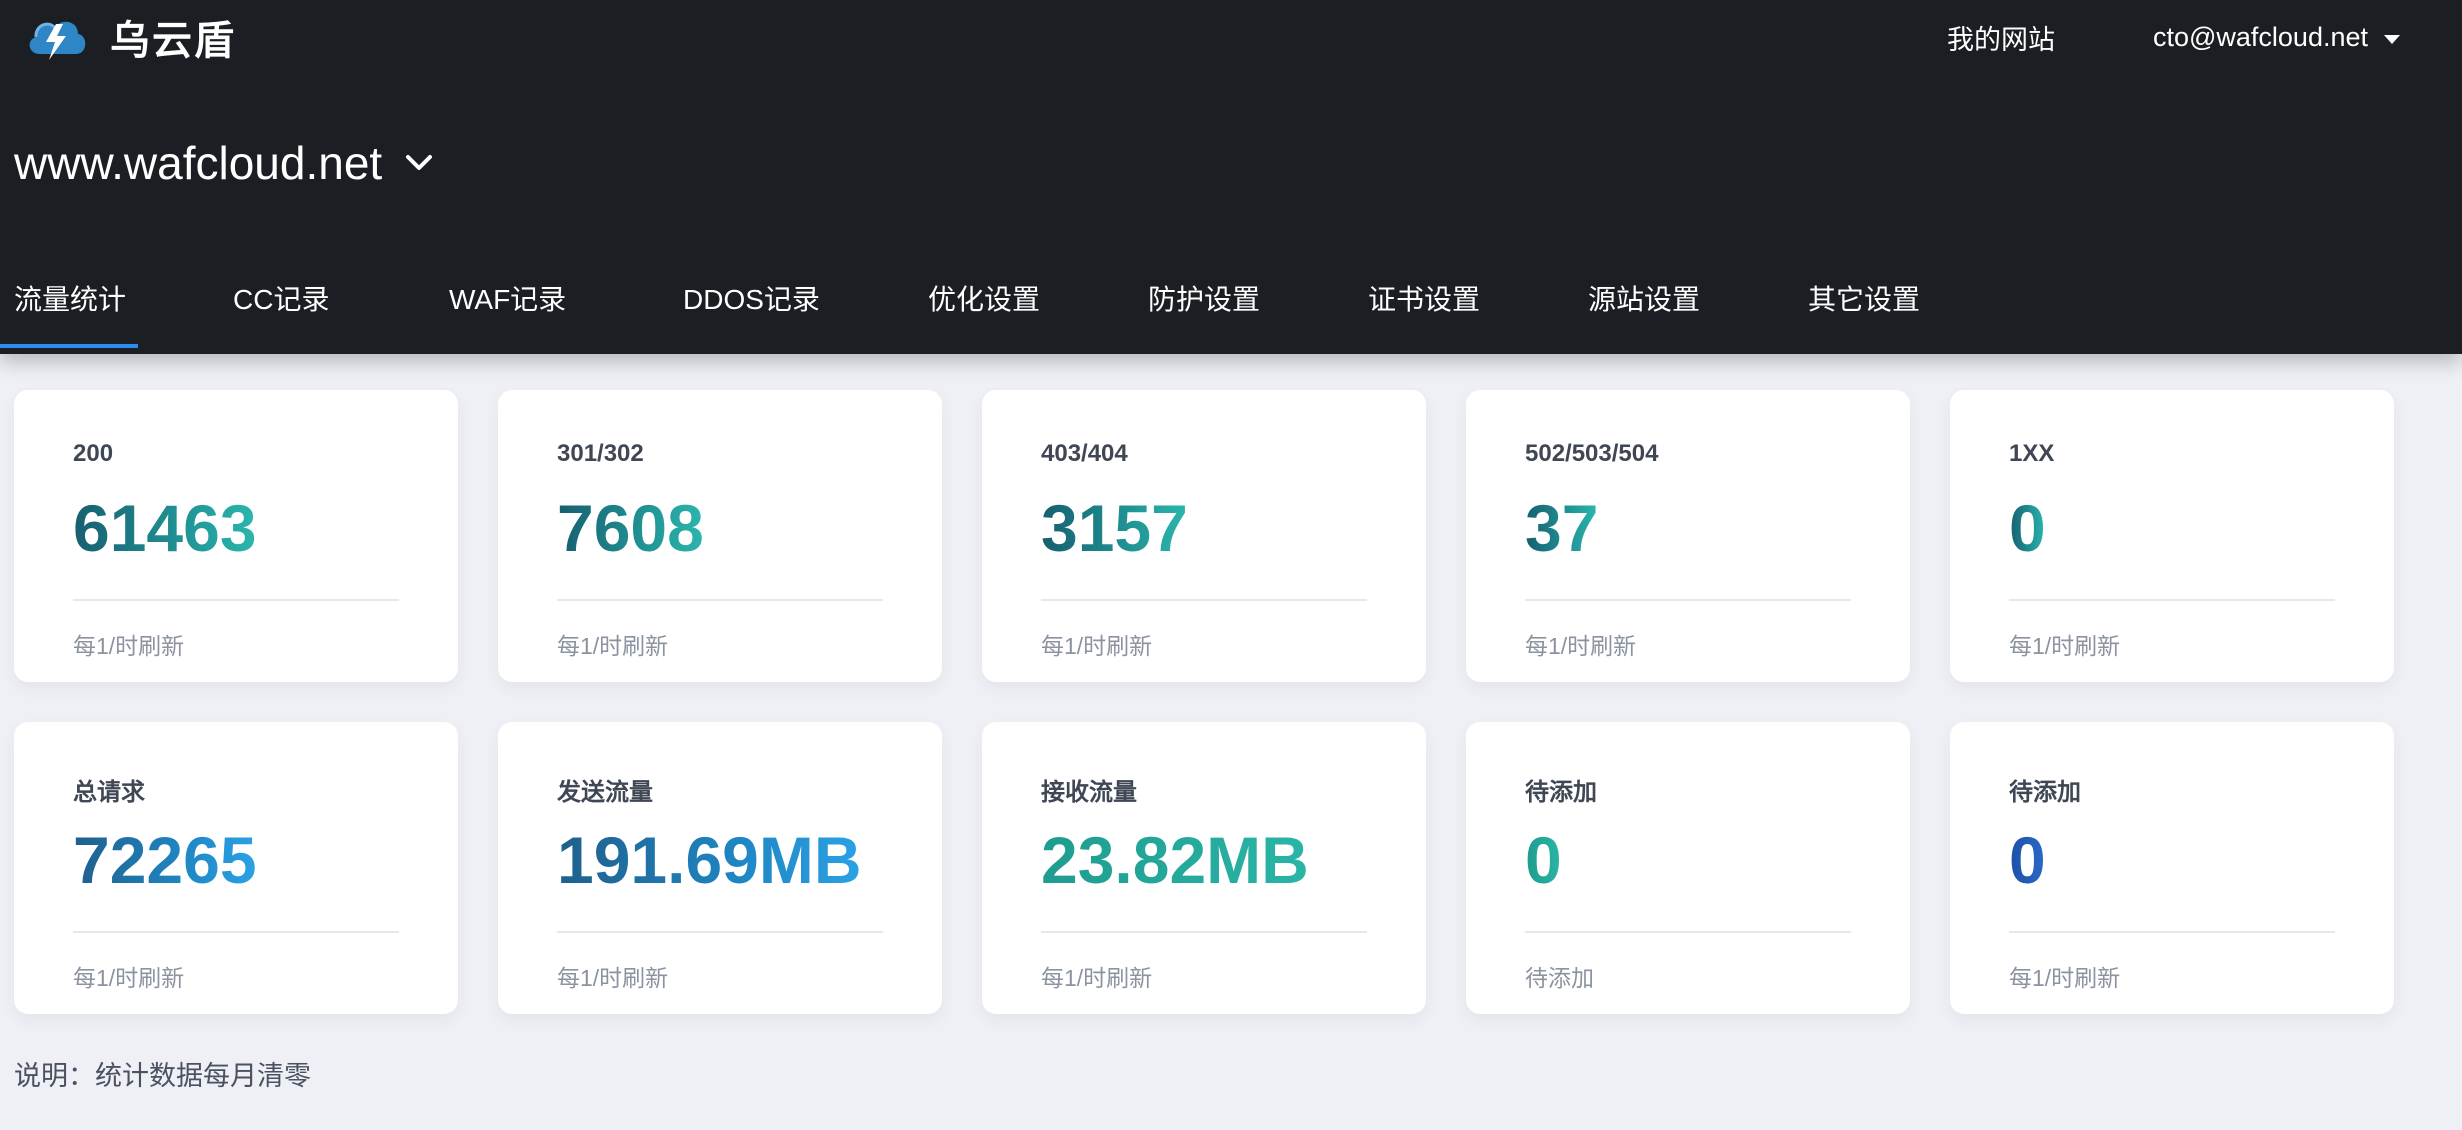 This screenshot has height=1130, width=2462. What do you see at coordinates (2032, 453) in the screenshot?
I see `stat-label: 1XX` at bounding box center [2032, 453].